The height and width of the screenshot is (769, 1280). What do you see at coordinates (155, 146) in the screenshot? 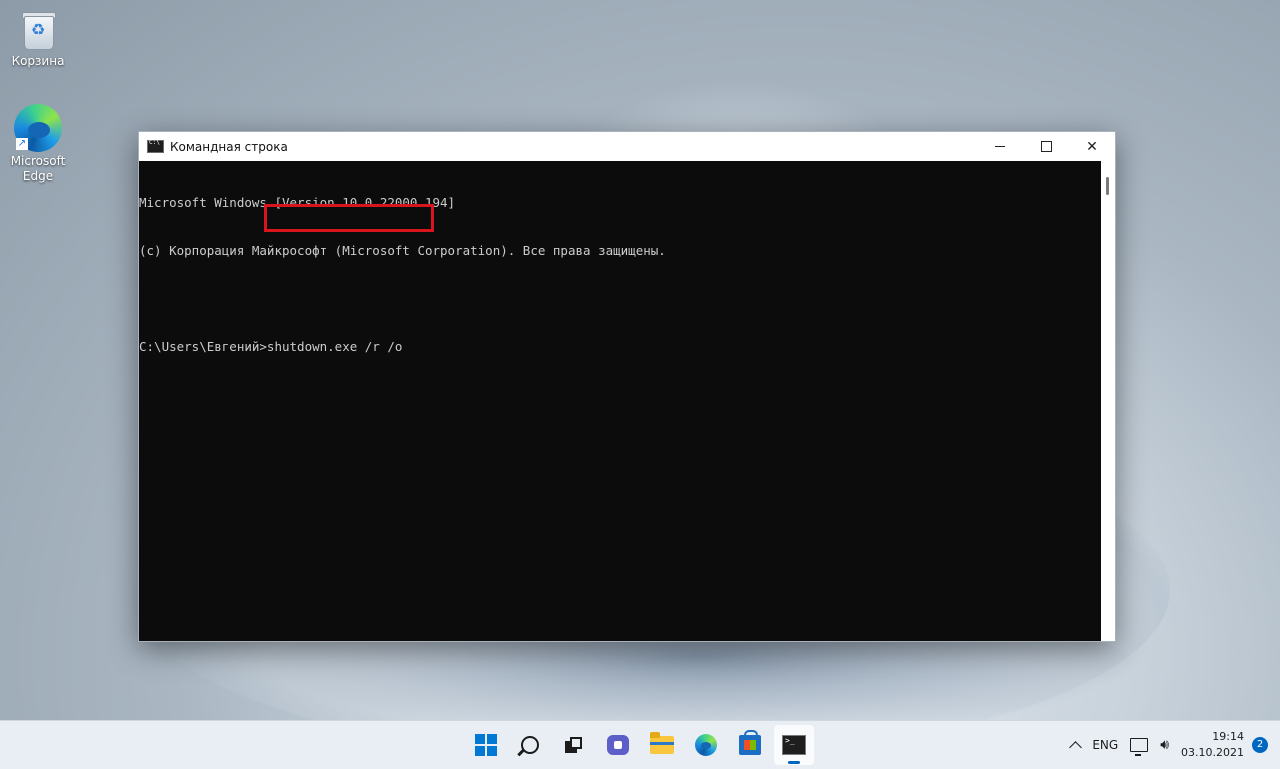
I see `cmd-icon` at bounding box center [155, 146].